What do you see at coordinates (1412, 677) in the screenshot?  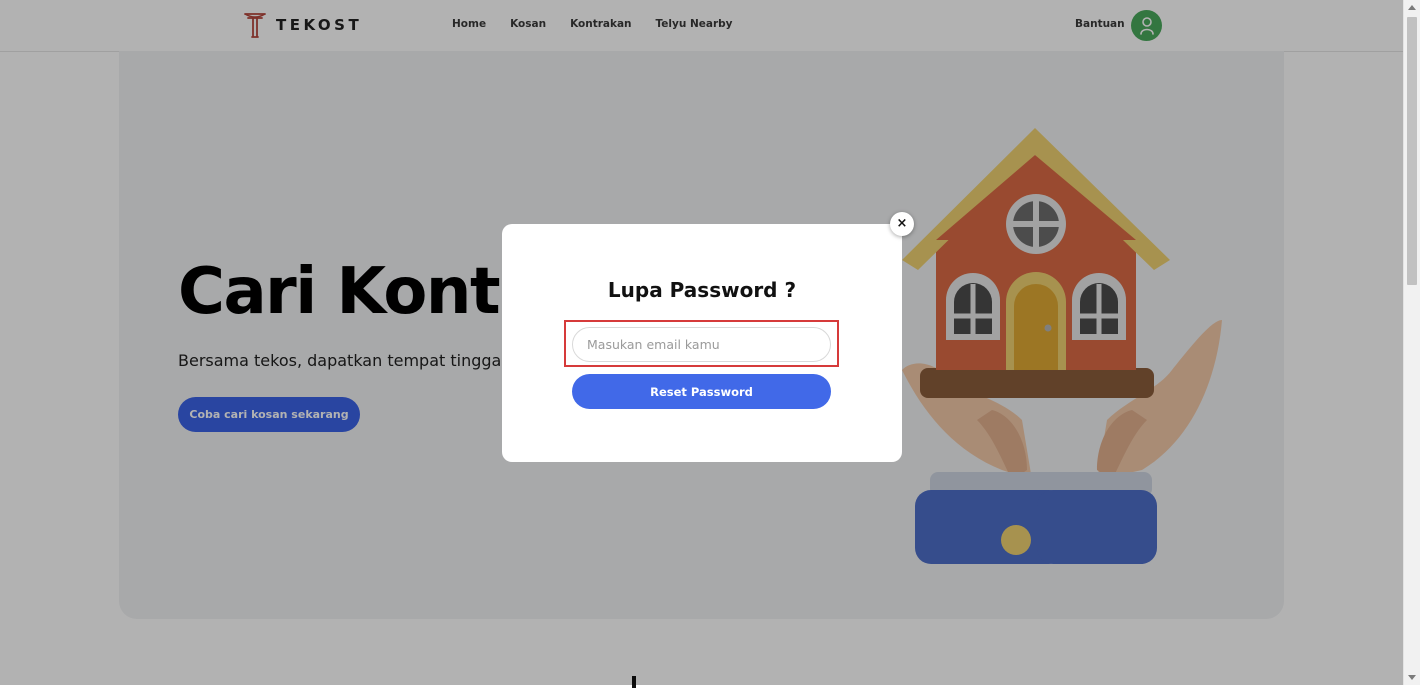 I see `scroll-down-arrow-icon` at bounding box center [1412, 677].